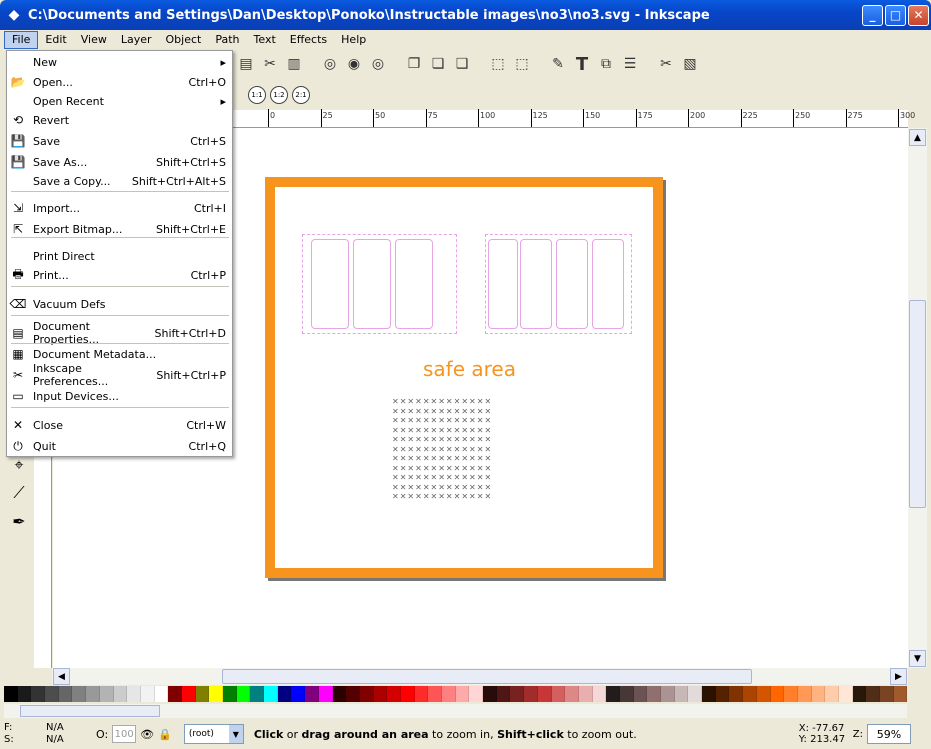 This screenshot has width=931, height=749. I want to click on menu-view: View, so click(94, 40).